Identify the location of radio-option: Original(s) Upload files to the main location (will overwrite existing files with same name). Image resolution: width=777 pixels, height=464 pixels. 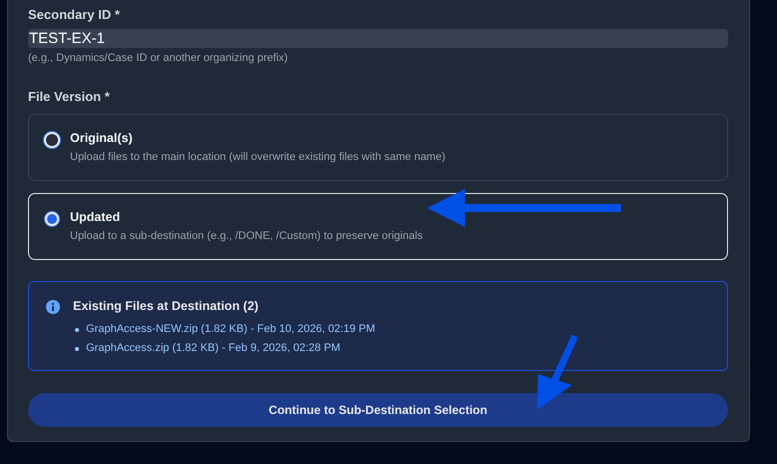
(378, 147).